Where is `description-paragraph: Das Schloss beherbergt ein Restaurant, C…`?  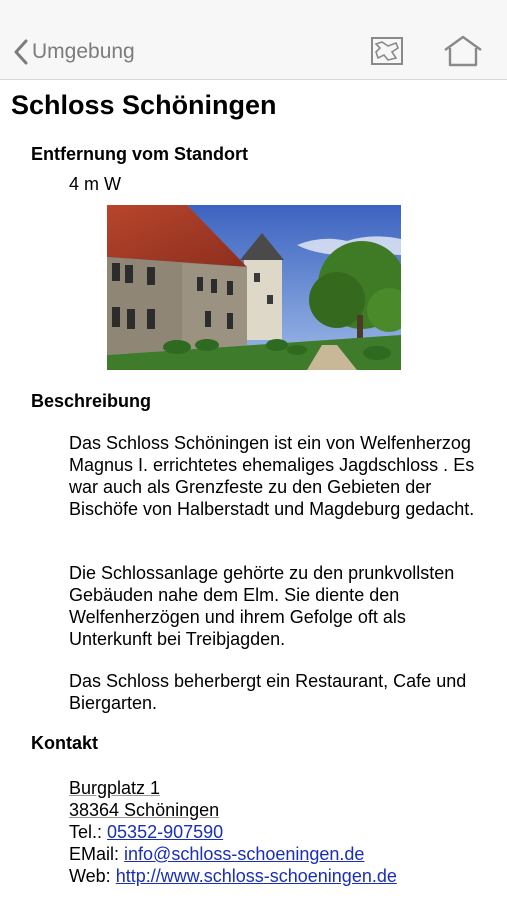
description-paragraph: Das Schloss beherbergt ein Restaurant, C… is located at coordinates (268, 692).